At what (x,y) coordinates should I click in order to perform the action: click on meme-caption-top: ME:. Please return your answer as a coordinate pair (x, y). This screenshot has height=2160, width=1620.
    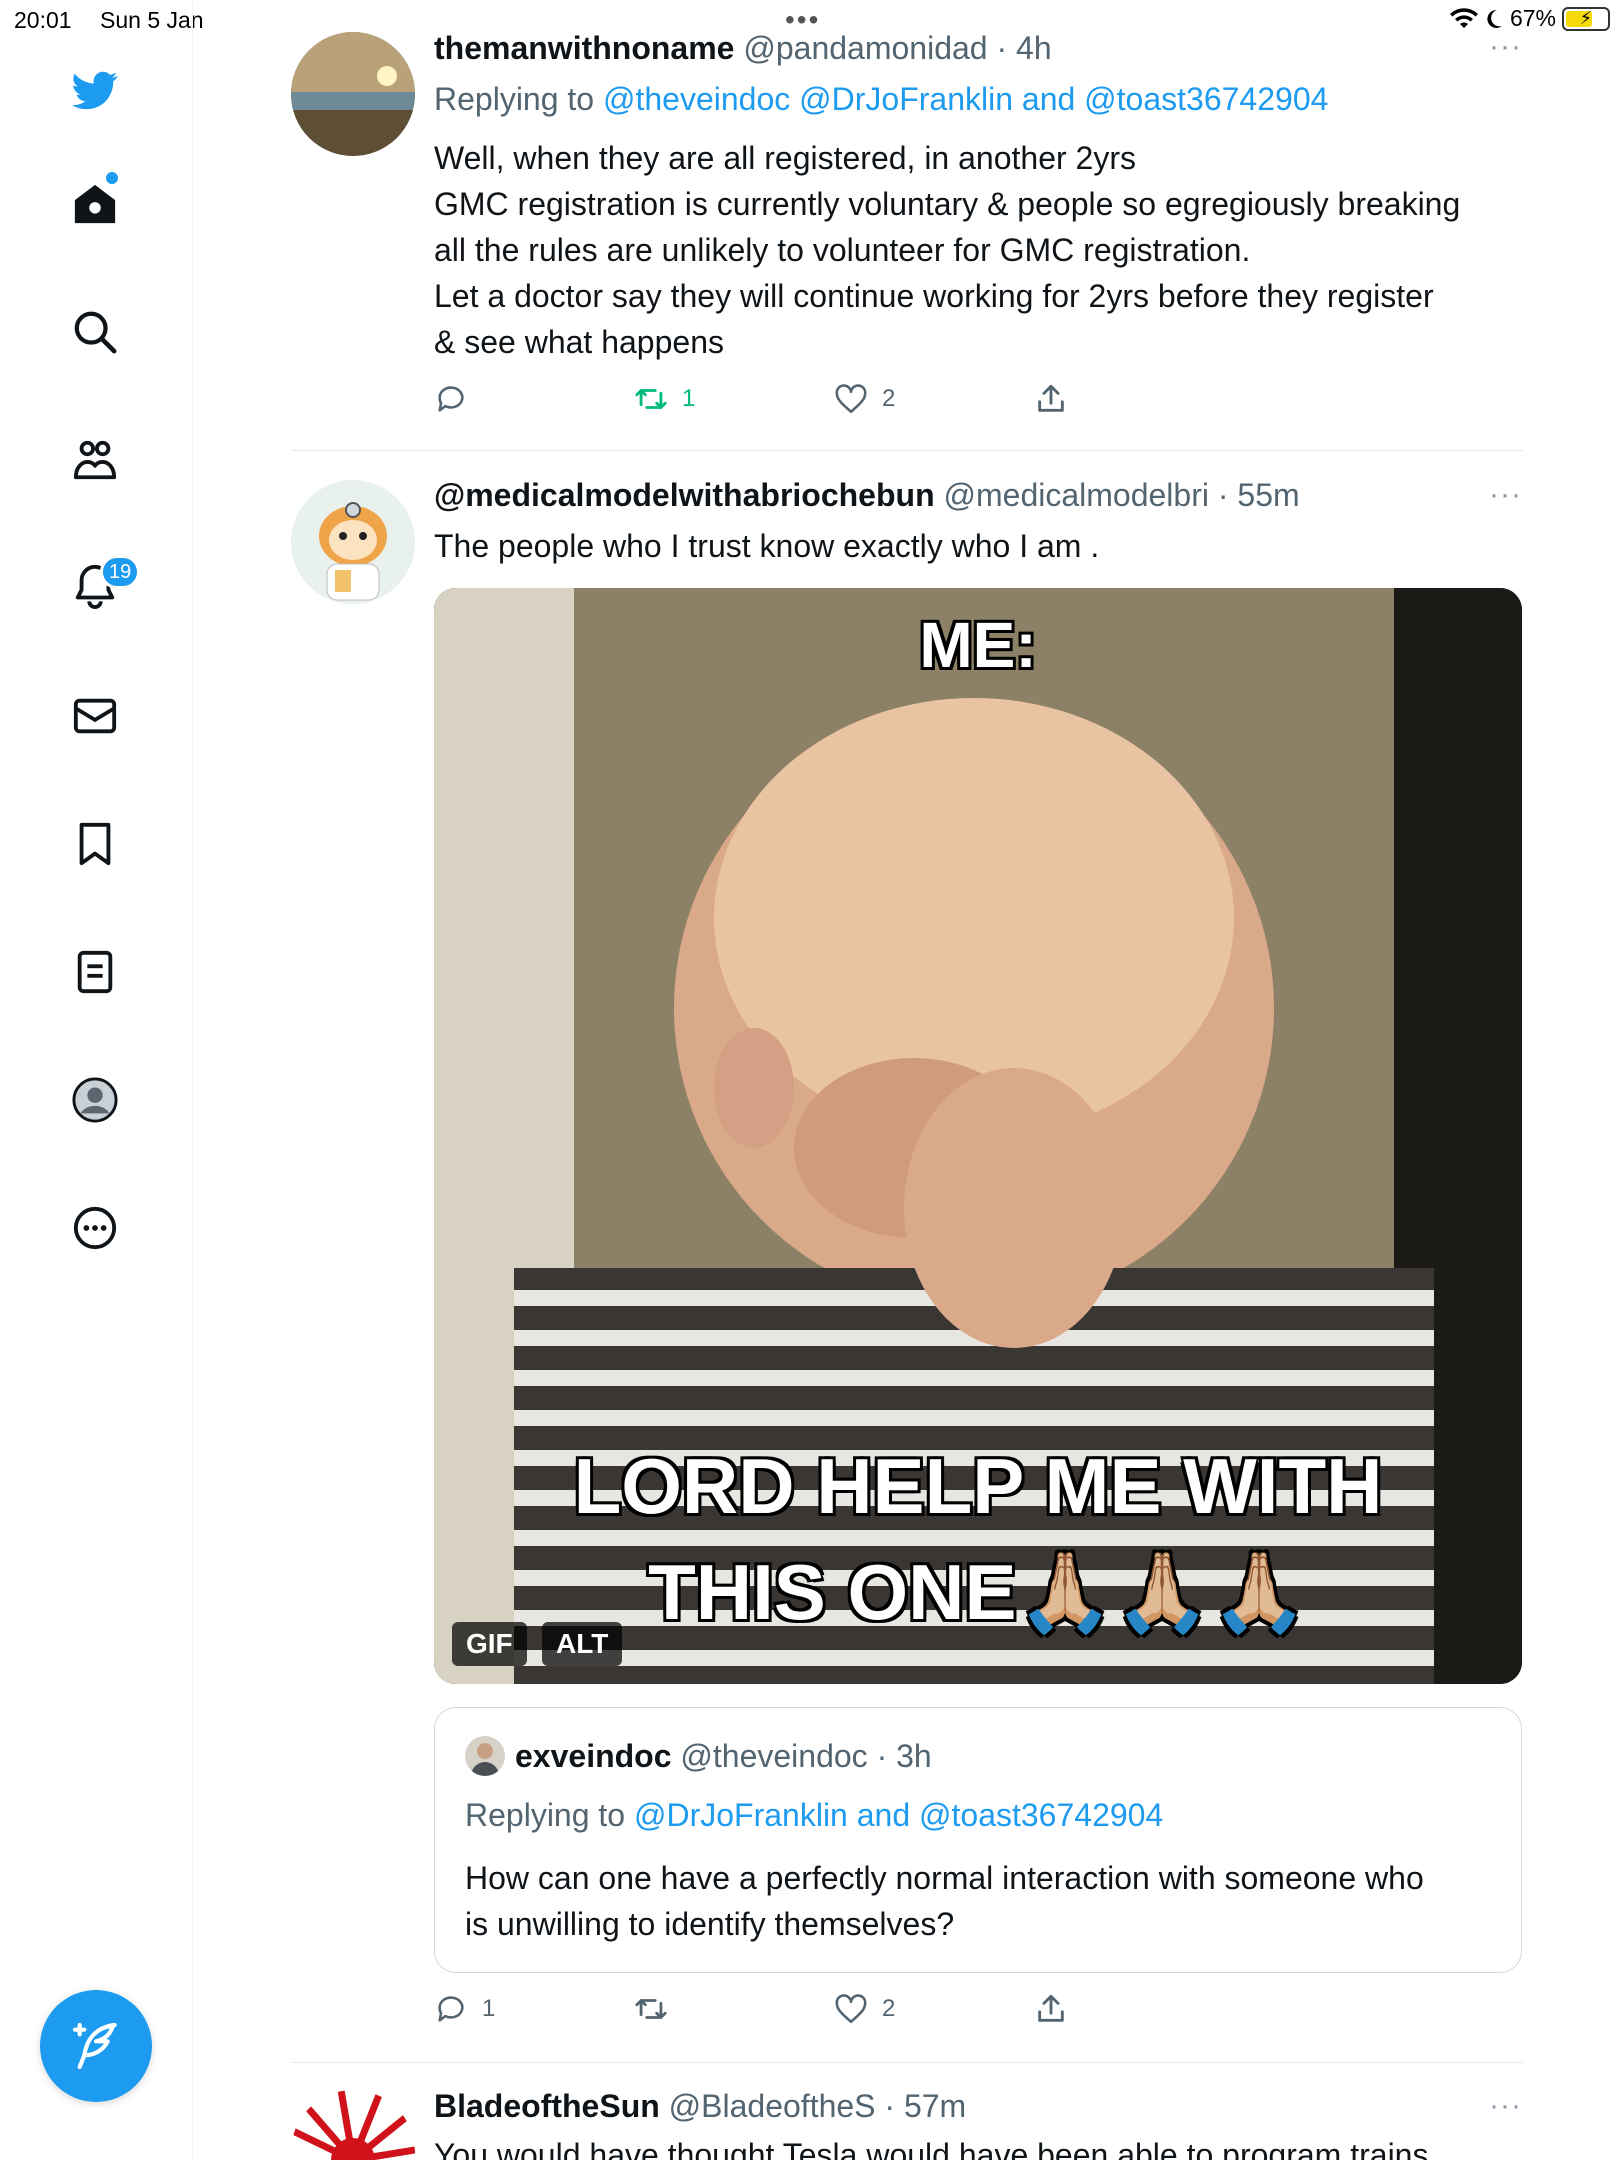
    Looking at the image, I should click on (978, 645).